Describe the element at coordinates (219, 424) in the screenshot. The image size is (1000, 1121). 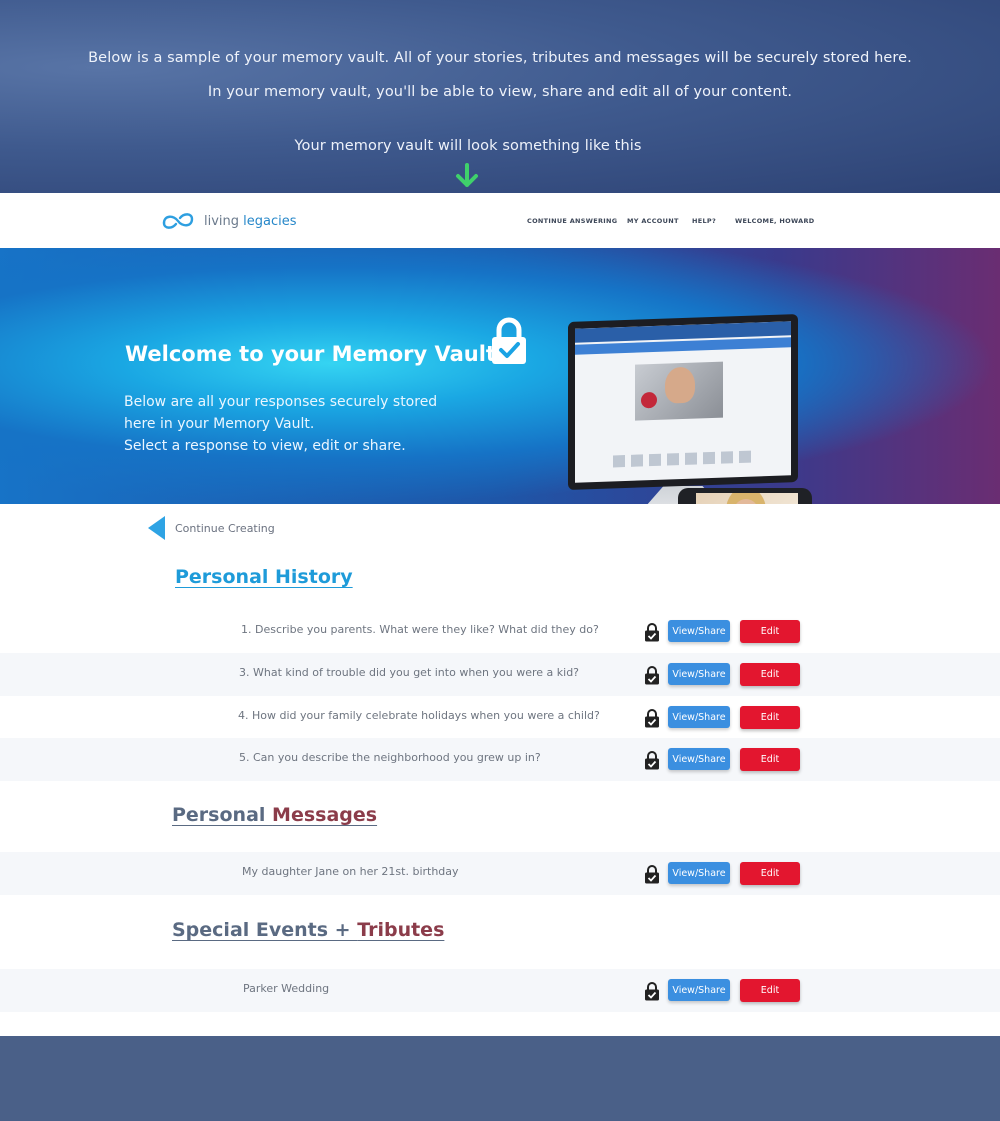
I see `hero-desc-line: here in your Memory Vault.` at that location.